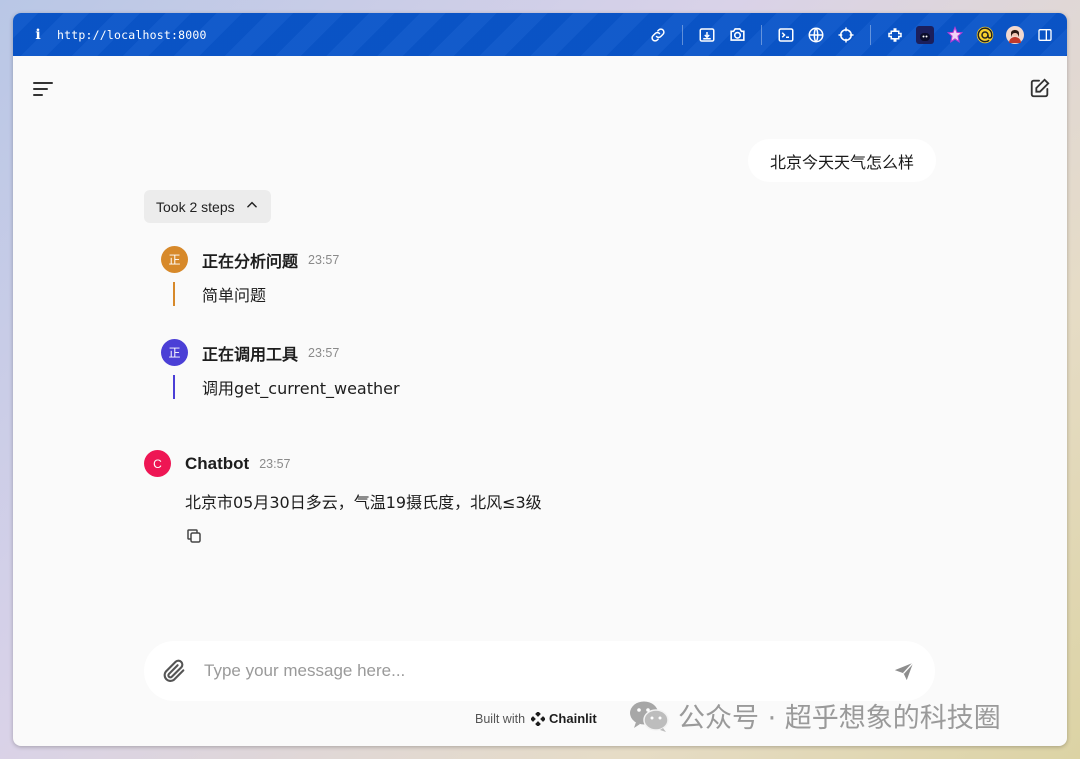 The height and width of the screenshot is (759, 1080). What do you see at coordinates (252, 206) in the screenshot?
I see `chevron-up-icon` at bounding box center [252, 206].